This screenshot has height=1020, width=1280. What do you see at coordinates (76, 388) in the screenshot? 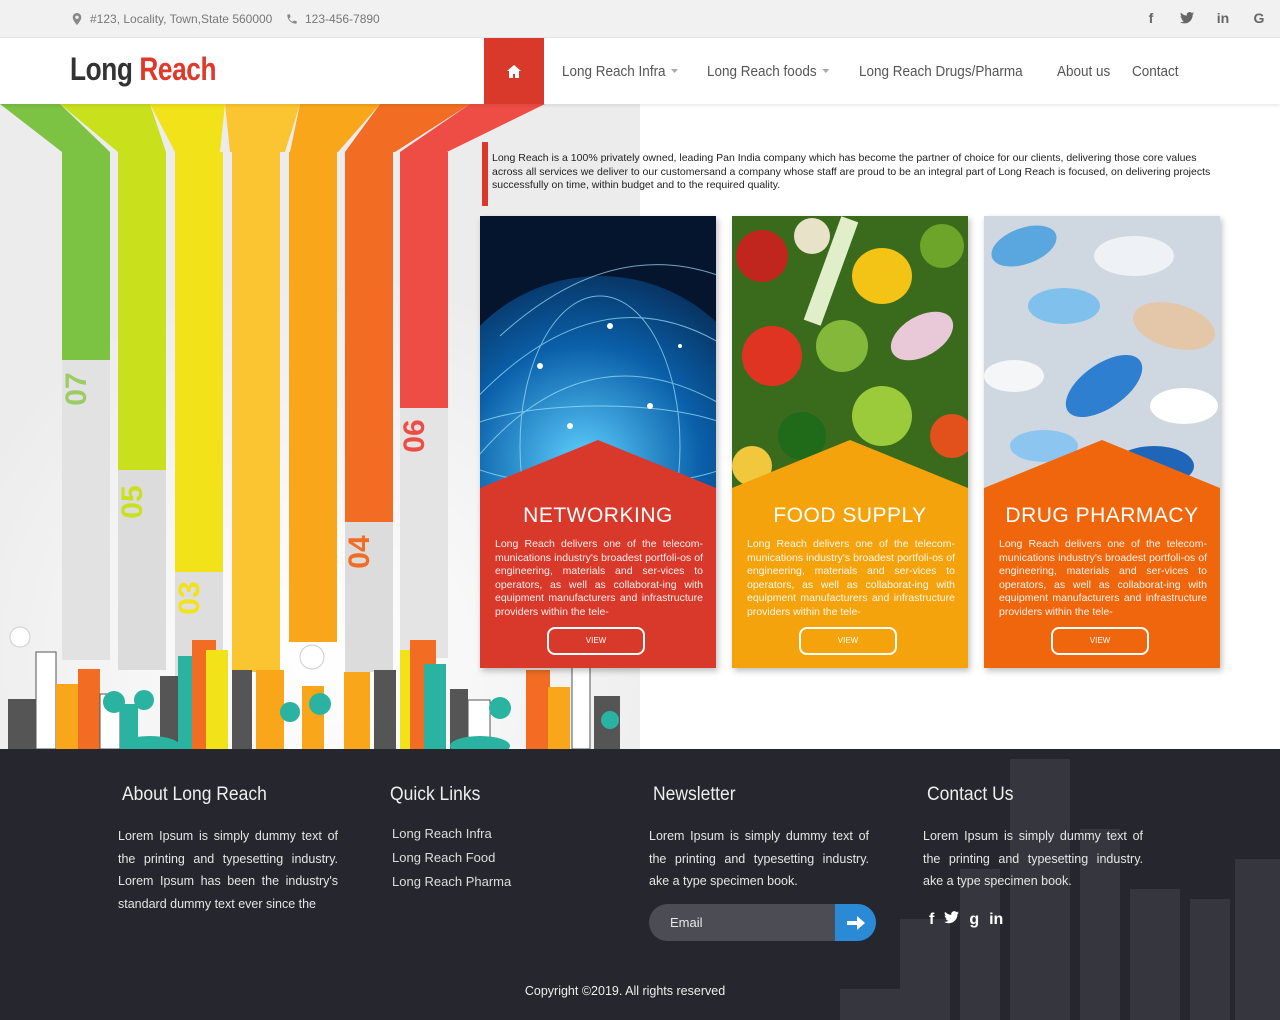
I see `svg-text: 07` at bounding box center [76, 388].